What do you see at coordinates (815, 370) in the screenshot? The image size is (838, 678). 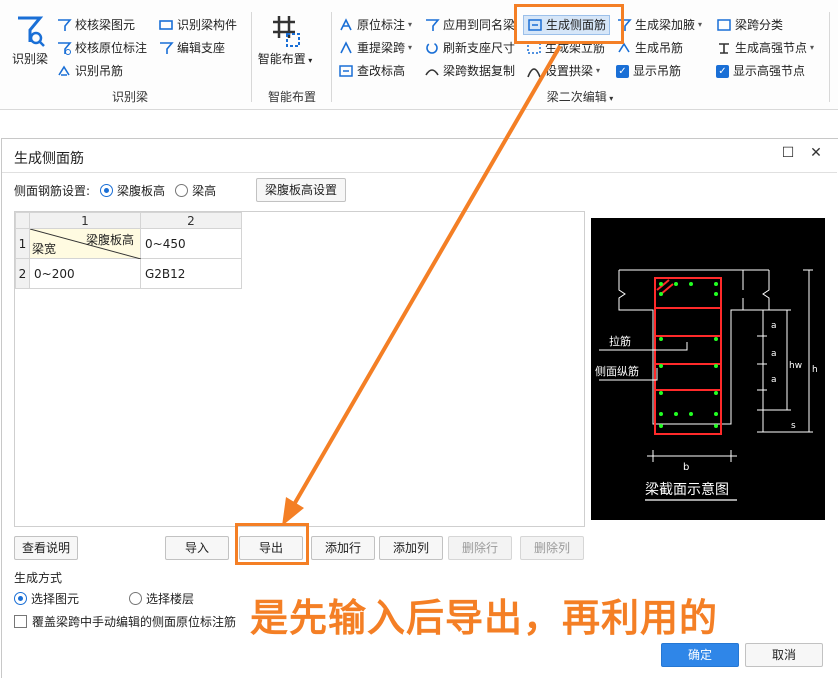 I see `dim-h-label: h` at bounding box center [815, 370].